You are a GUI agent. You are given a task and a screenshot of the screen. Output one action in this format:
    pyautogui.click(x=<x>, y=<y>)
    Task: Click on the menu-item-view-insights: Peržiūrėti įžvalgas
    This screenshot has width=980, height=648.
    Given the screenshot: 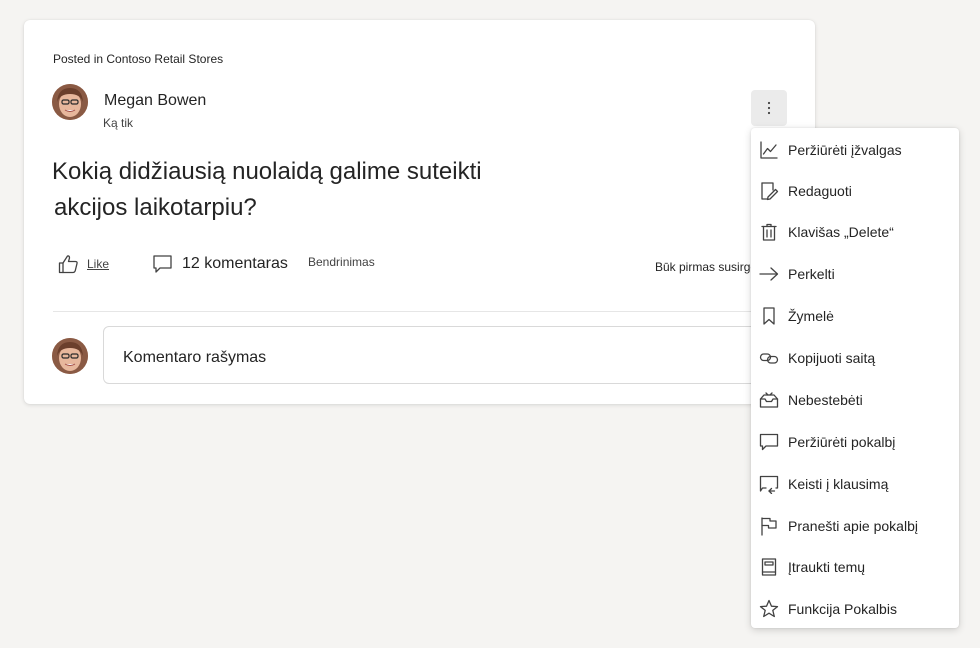 What is the action you would take?
    pyautogui.click(x=855, y=150)
    